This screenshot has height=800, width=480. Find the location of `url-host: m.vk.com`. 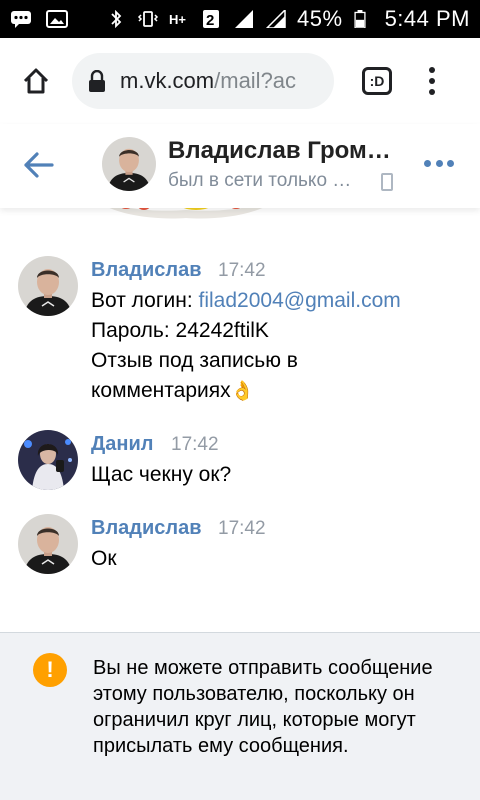

url-host: m.vk.com is located at coordinates (167, 80).